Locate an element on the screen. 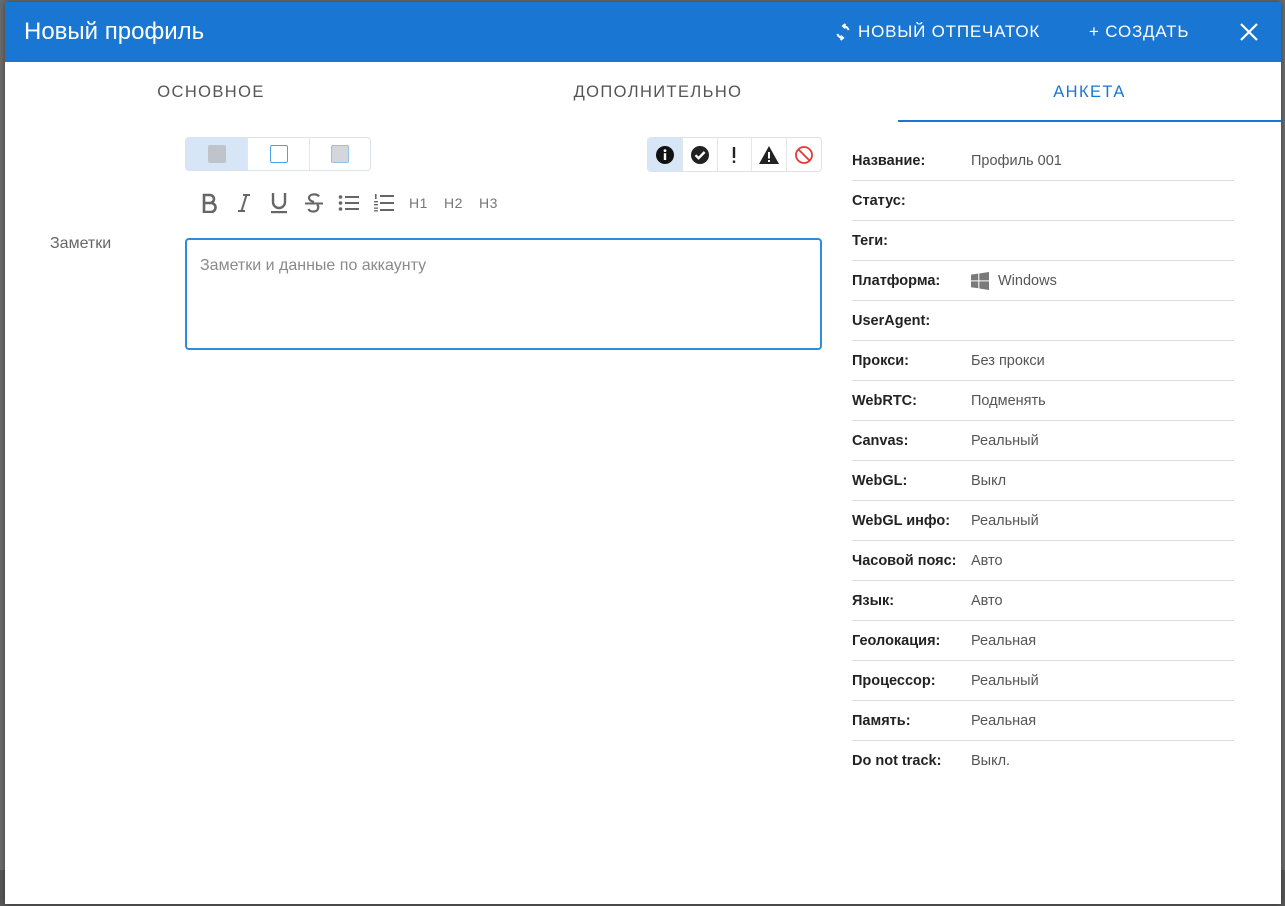 The height and width of the screenshot is (906, 1285). warning-icon is located at coordinates (769, 154).